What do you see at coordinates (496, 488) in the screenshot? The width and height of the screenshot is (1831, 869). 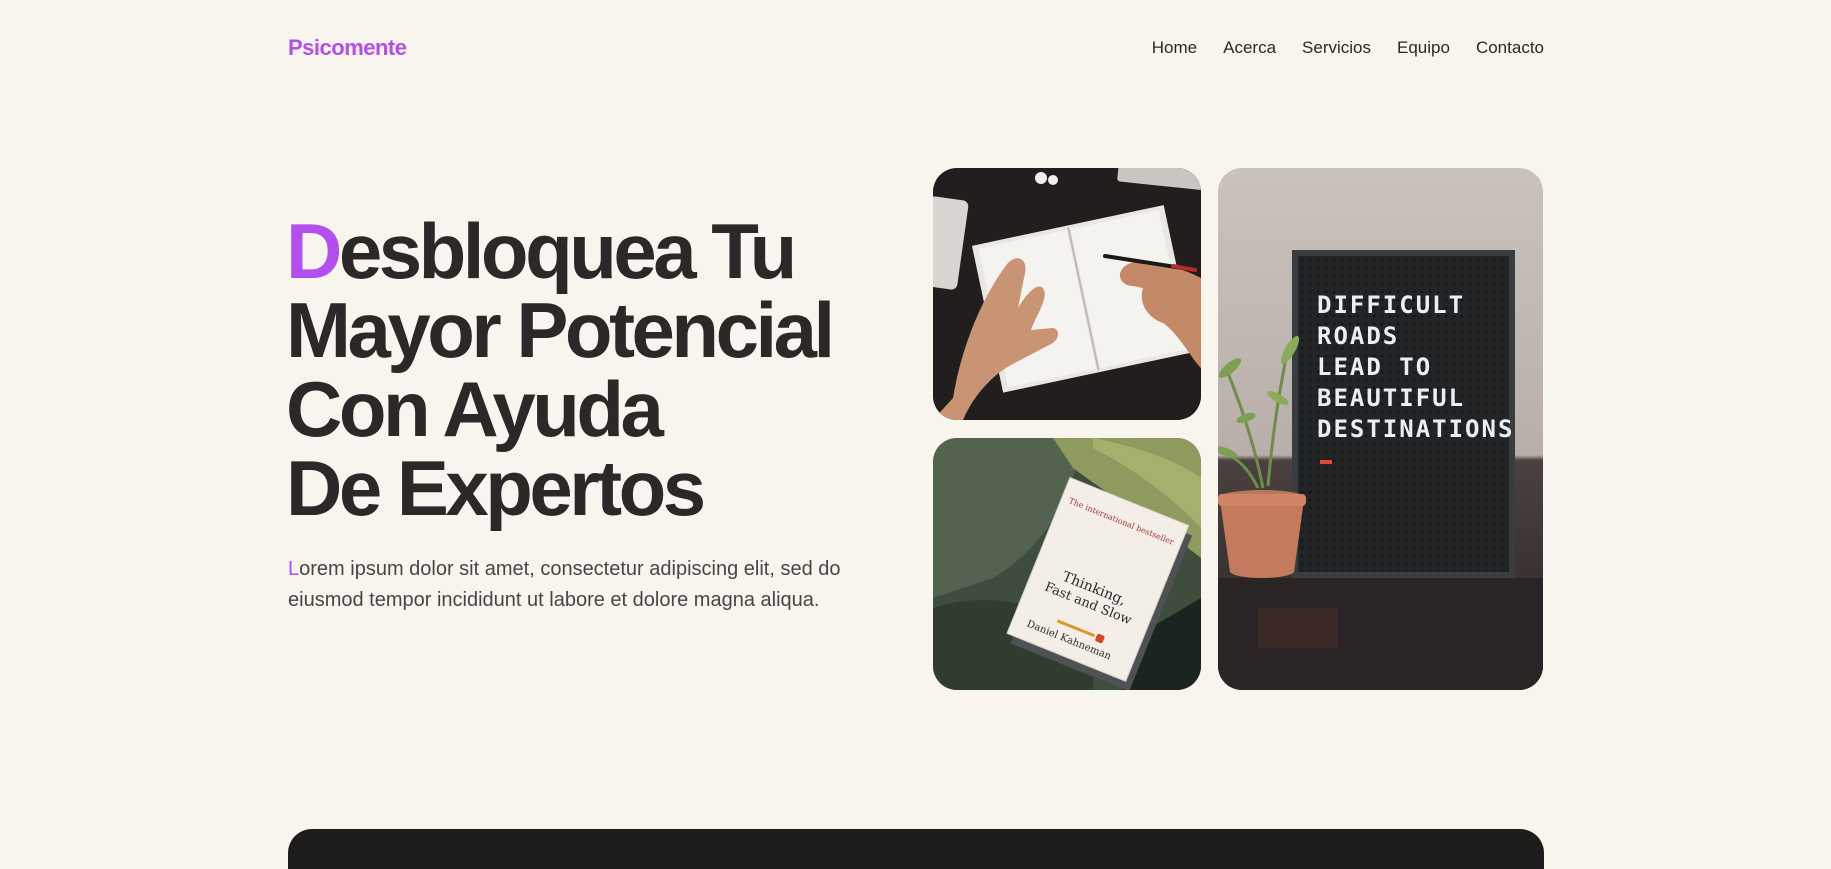 I see `hero-title-line-4: De Expertos` at bounding box center [496, 488].